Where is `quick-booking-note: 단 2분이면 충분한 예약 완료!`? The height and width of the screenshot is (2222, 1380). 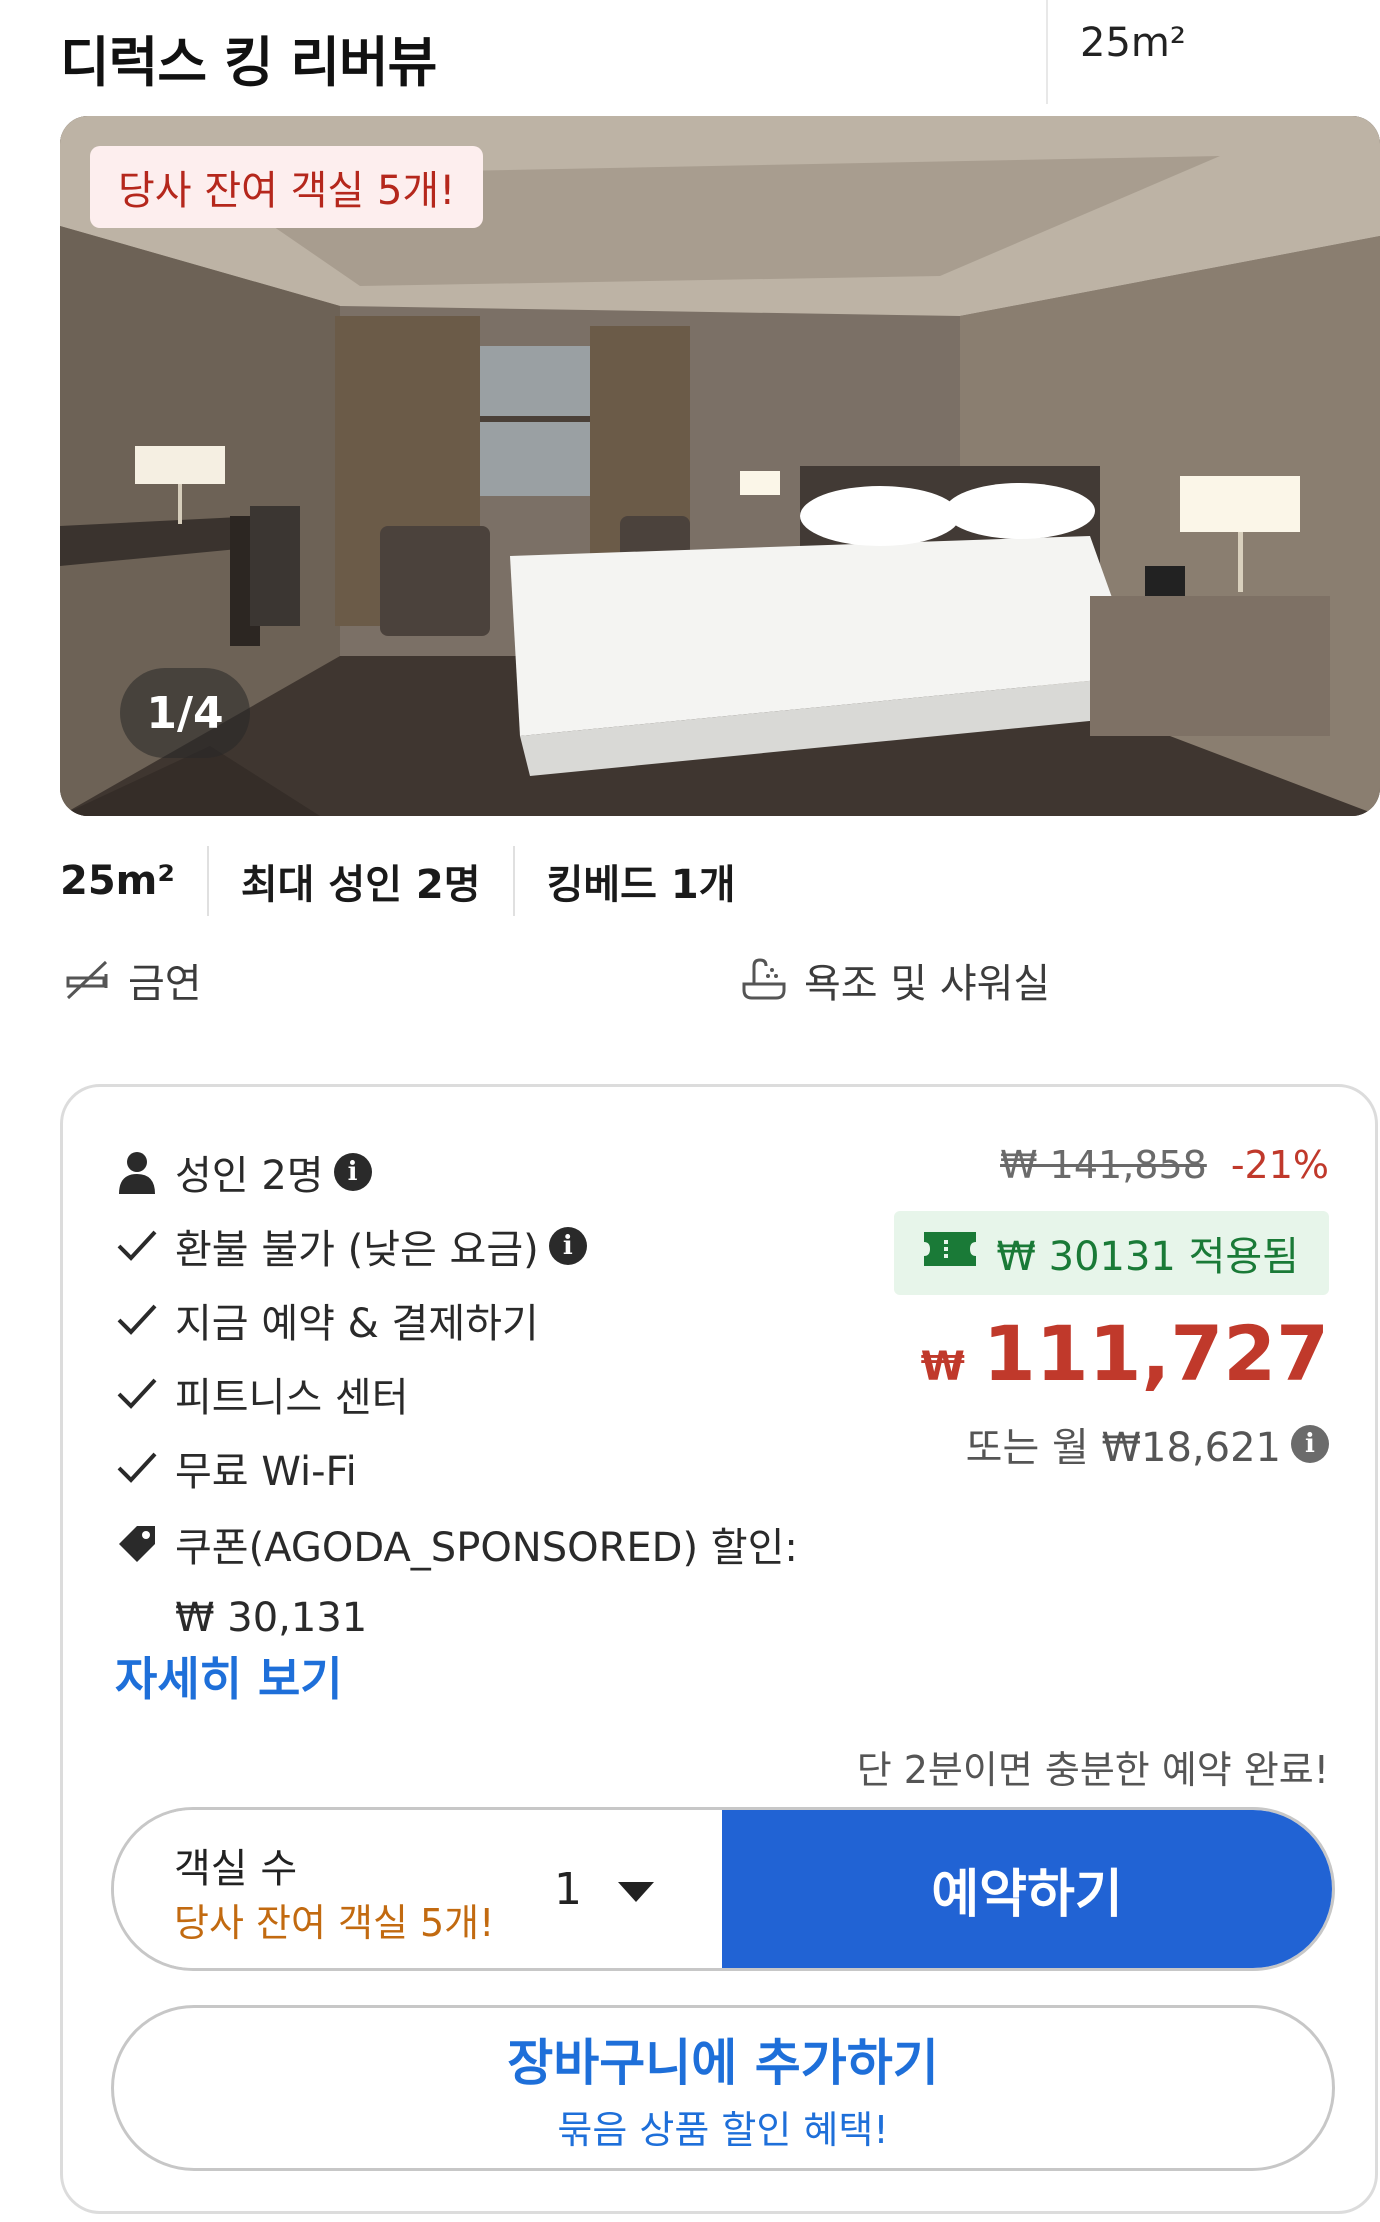 quick-booking-note: 단 2분이면 충분한 예약 완료! is located at coordinates (1092, 1770).